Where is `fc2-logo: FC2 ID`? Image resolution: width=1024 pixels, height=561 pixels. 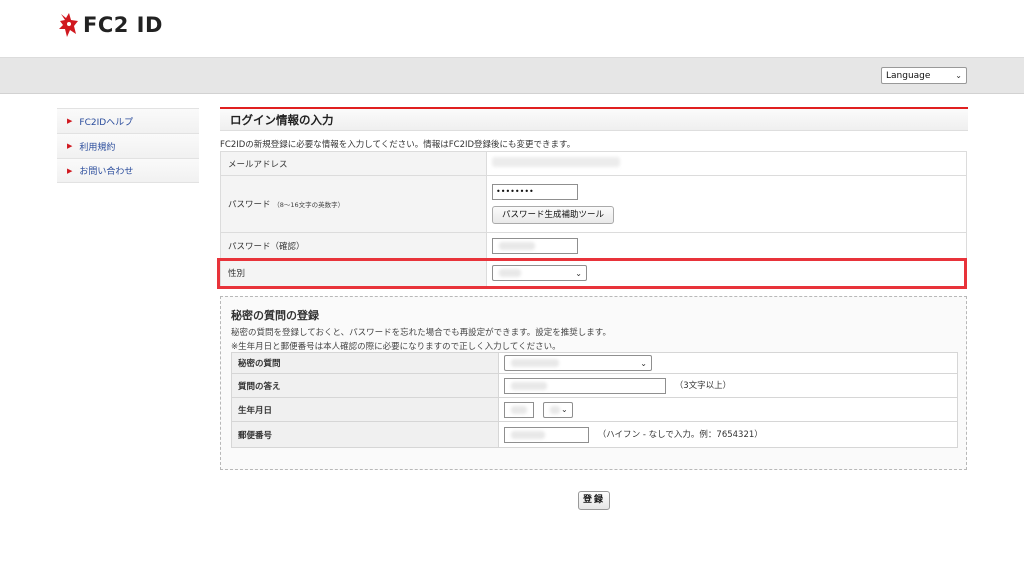
fc2-logo: FC2 ID is located at coordinates (110, 25).